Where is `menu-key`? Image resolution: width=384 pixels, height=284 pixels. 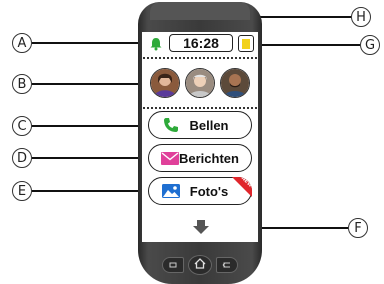
menu-key is located at coordinates (227, 265).